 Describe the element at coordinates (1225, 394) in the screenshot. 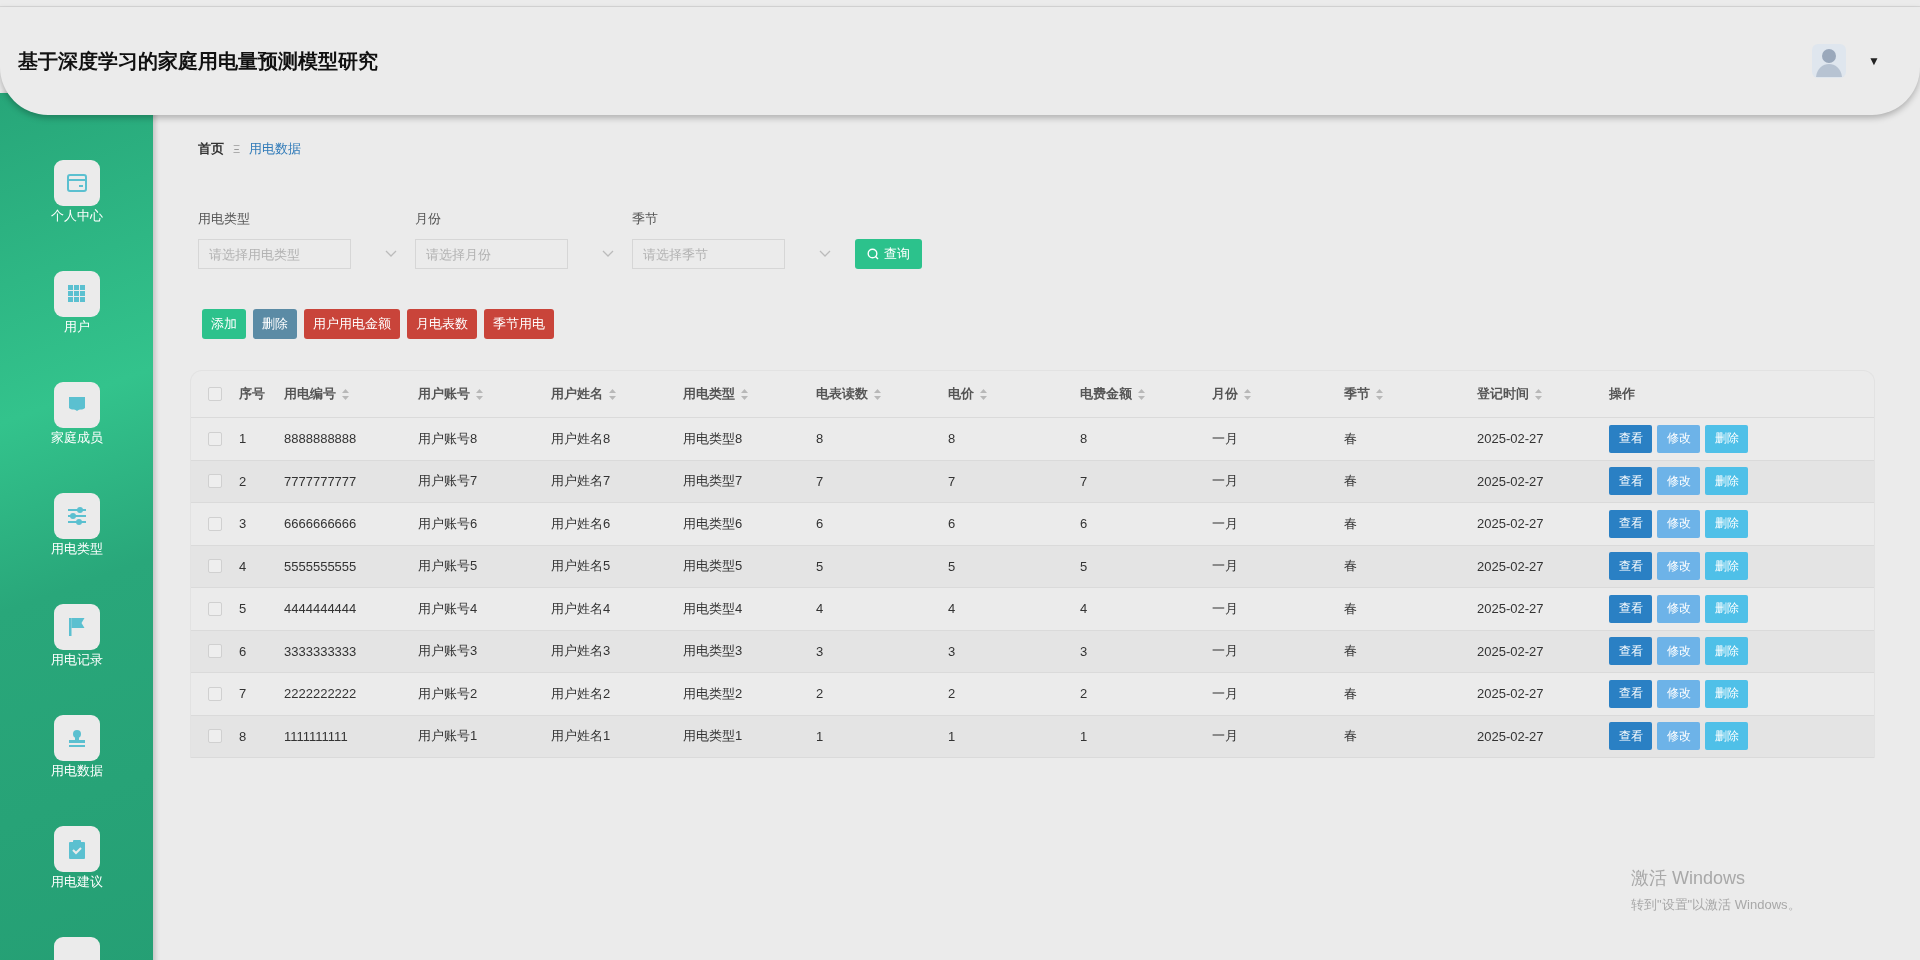

I see `column-header: 月份` at that location.